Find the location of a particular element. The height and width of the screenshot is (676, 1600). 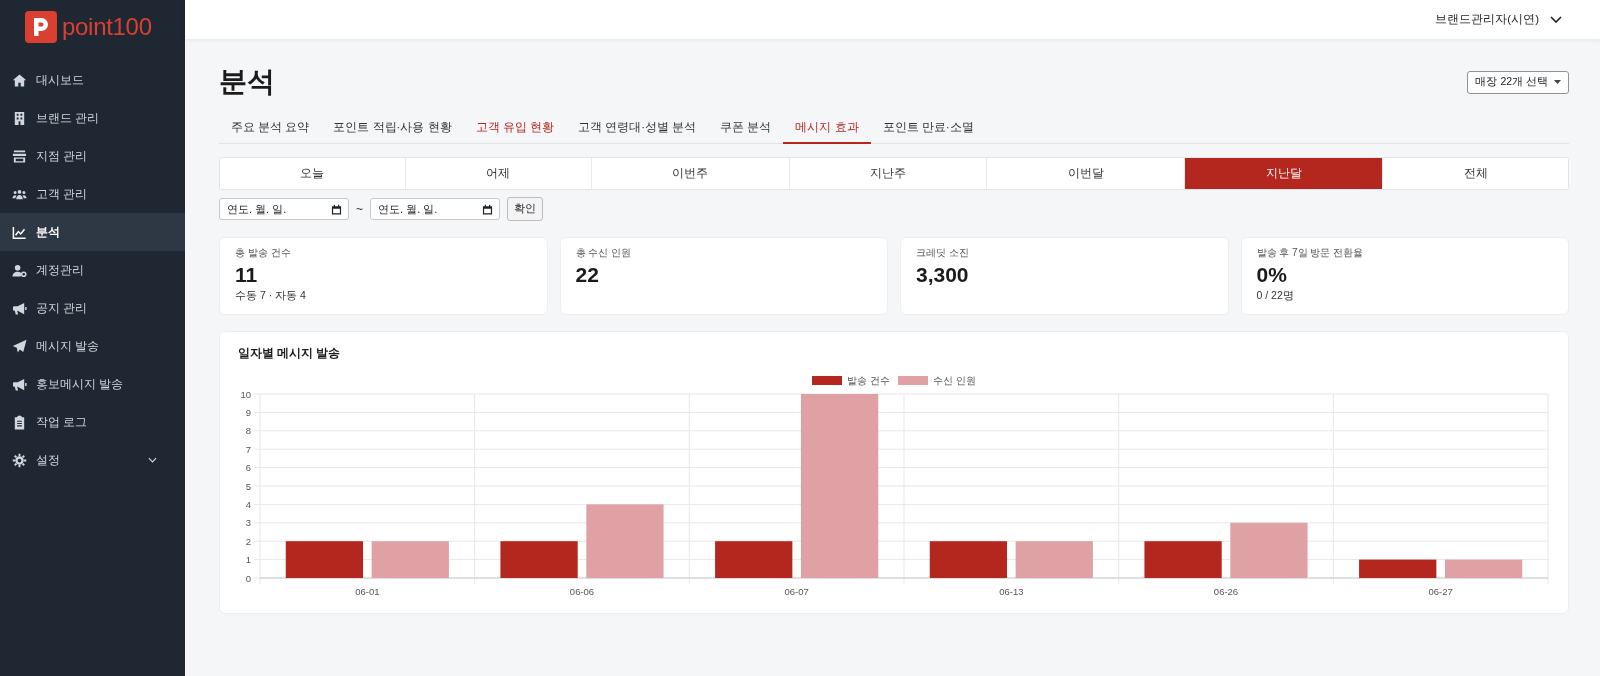

person-badge-icon is located at coordinates (19, 270).